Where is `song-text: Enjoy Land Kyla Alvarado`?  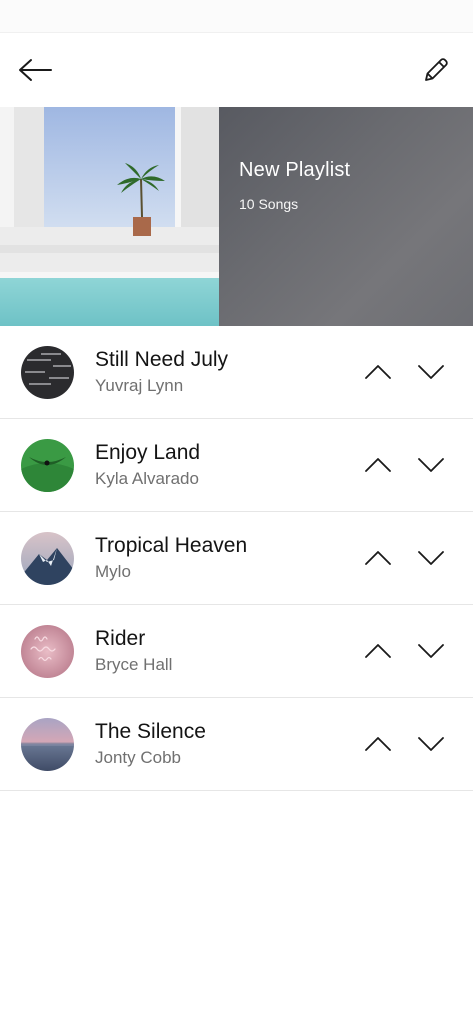
song-text: Enjoy Land Kyla Alvarado is located at coordinates (226, 465).